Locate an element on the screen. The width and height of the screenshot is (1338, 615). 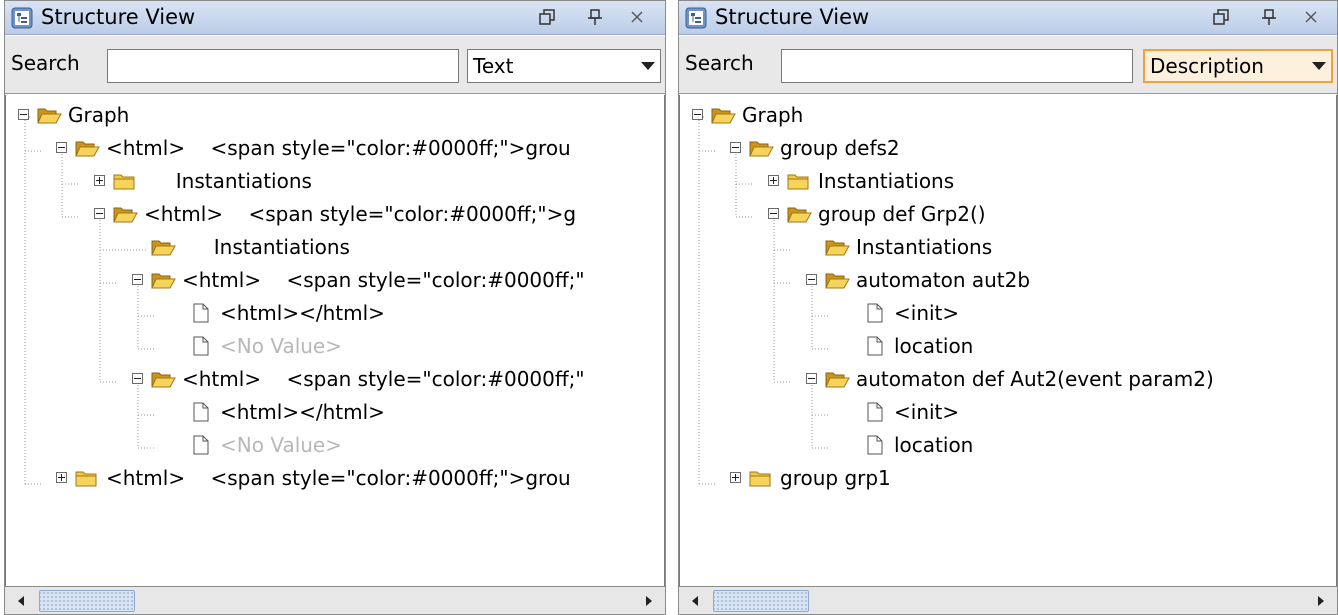
search-bar: Search Text is located at coordinates (335, 65).